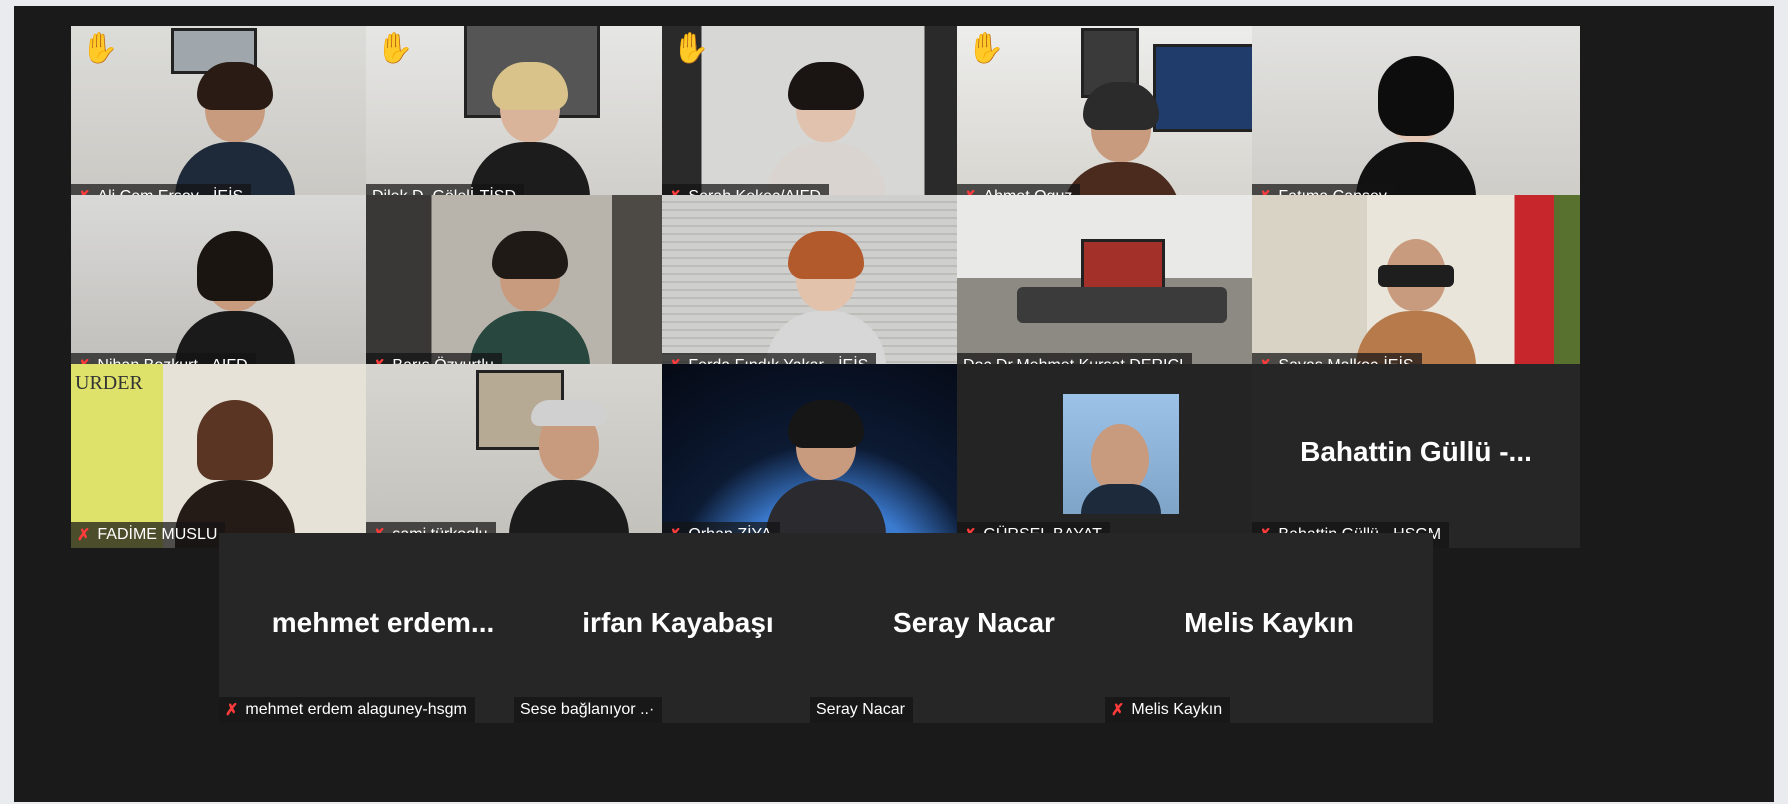 This screenshot has height=804, width=1788. I want to click on meeting-table, so click(1122, 305).